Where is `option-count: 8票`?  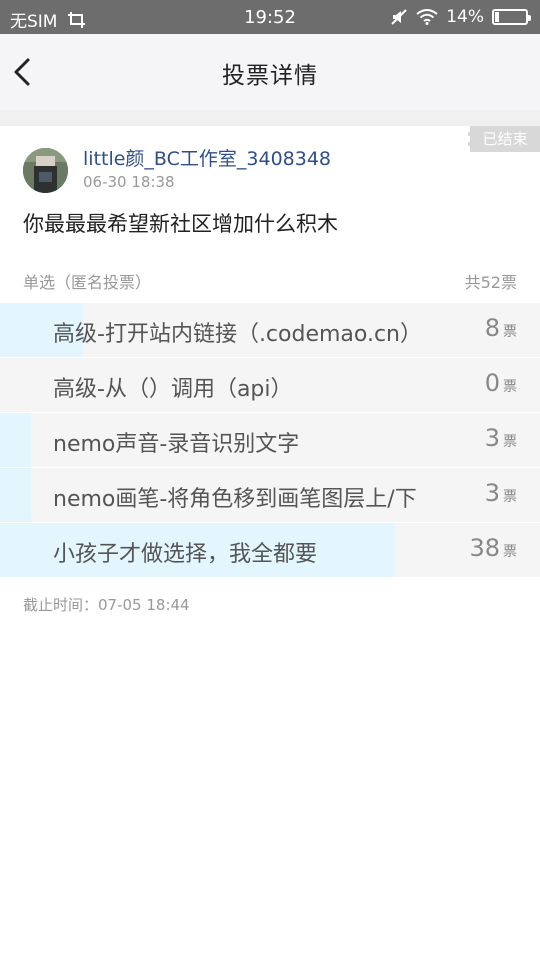
option-count: 8票 is located at coordinates (501, 328).